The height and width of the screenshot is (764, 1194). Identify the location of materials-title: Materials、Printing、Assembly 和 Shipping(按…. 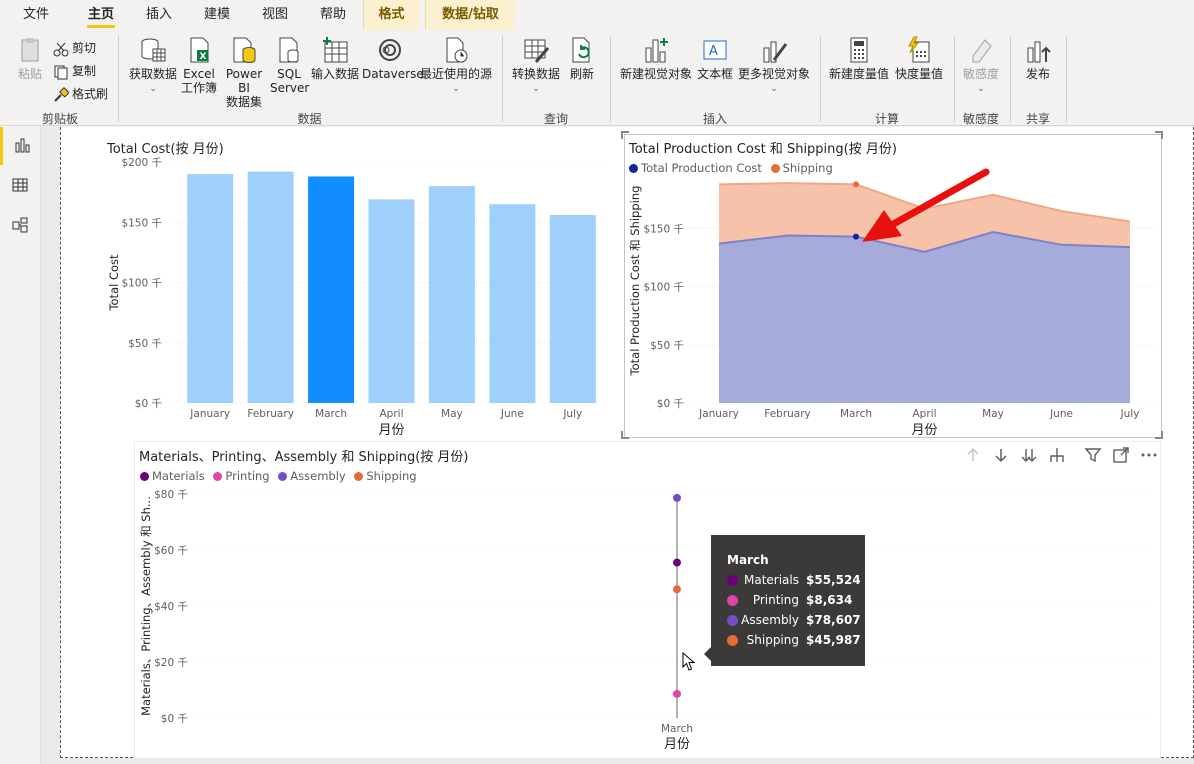
(304, 457).